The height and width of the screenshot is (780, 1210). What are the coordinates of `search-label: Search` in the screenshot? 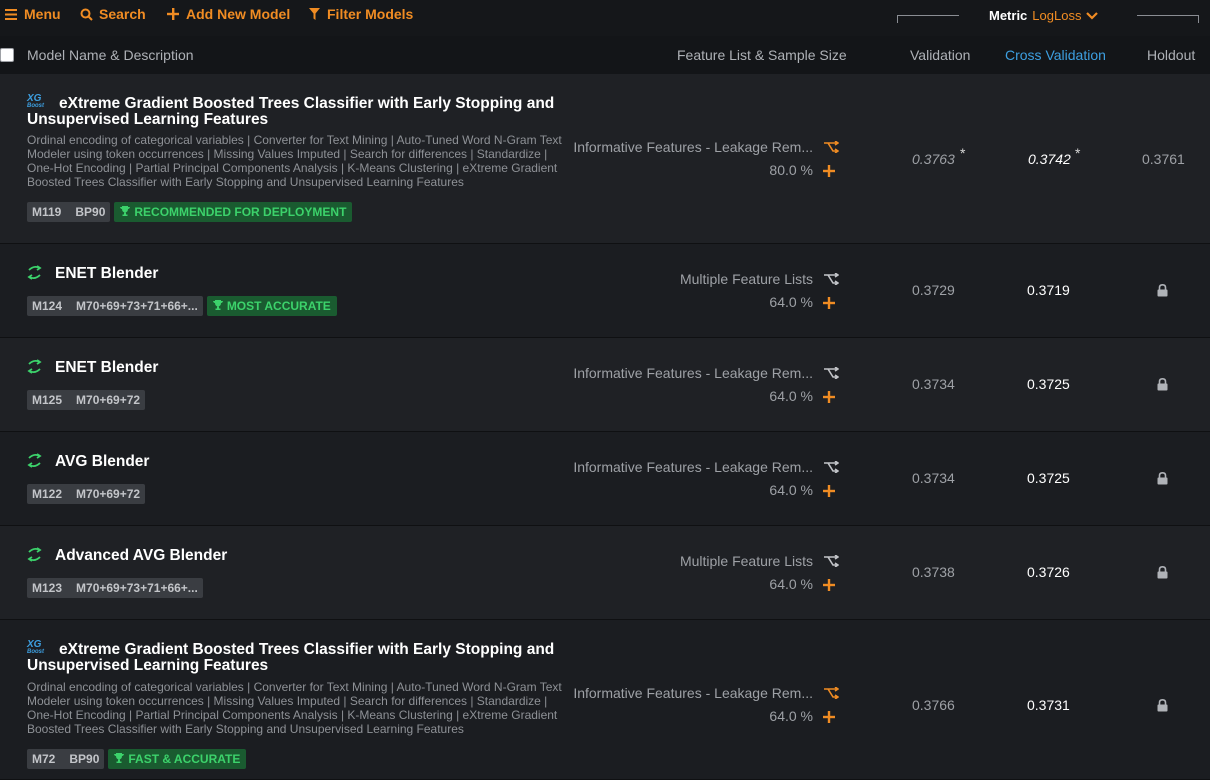 It's located at (122, 14).